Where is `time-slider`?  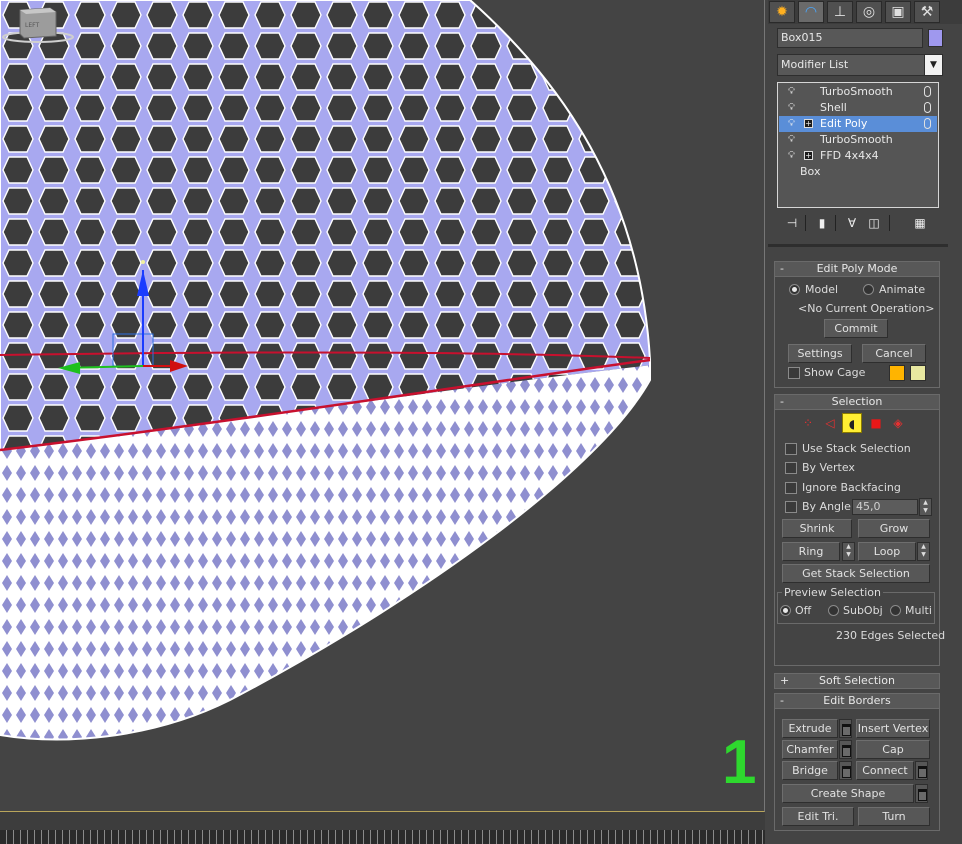
time-slider is located at coordinates (382, 821).